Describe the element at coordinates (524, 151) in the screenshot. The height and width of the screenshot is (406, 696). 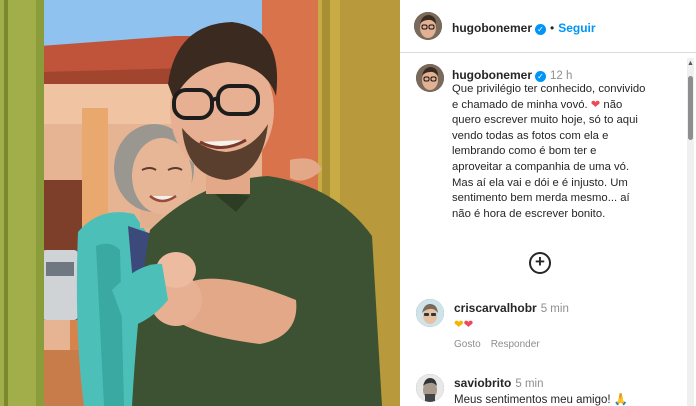
I see `caption-line: lembrando como é bom ter e` at that location.